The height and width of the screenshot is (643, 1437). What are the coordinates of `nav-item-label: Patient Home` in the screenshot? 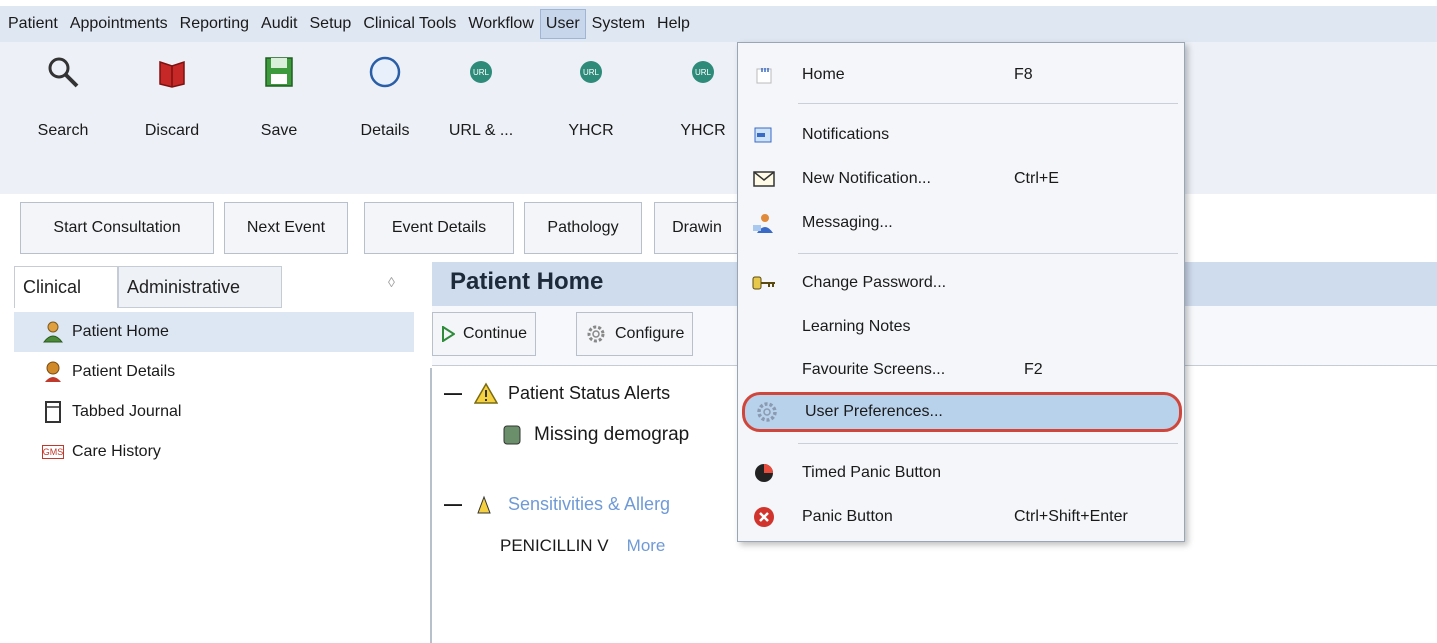 It's located at (120, 331).